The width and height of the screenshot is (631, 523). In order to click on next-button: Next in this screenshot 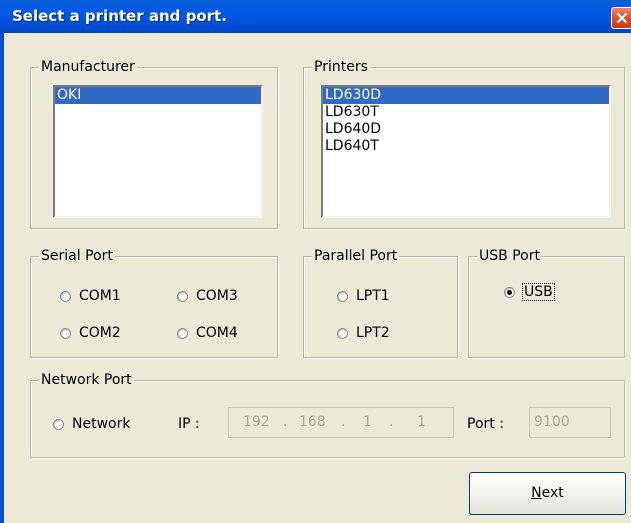, I will do `click(547, 493)`.